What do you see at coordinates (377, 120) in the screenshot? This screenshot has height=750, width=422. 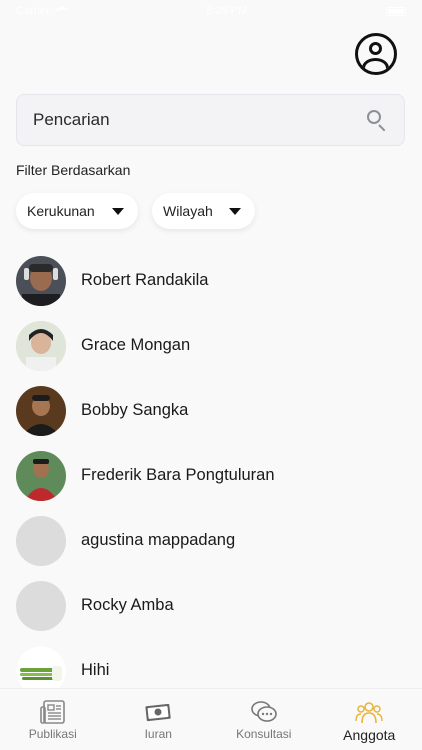 I see `search-icon` at bounding box center [377, 120].